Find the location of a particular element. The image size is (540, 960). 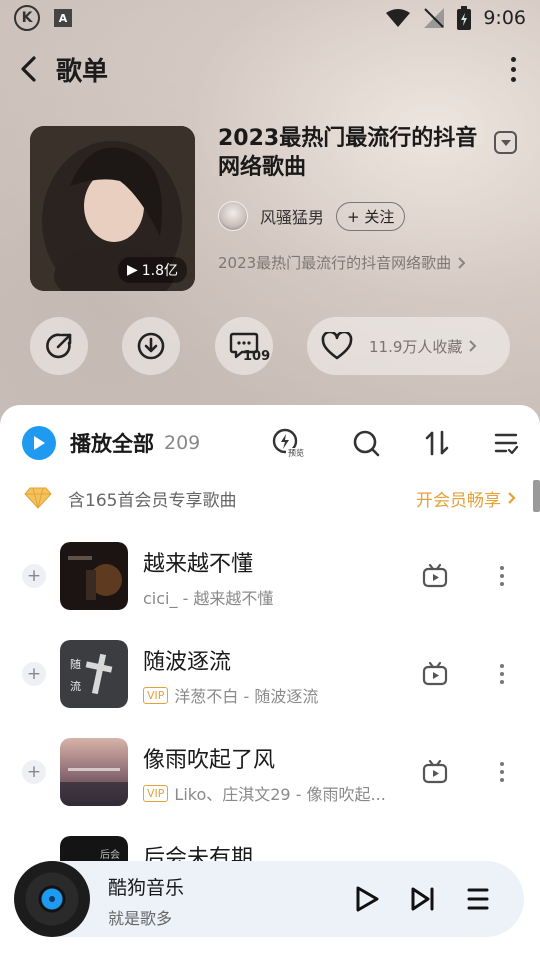

more-menu-icon is located at coordinates (513, 69).